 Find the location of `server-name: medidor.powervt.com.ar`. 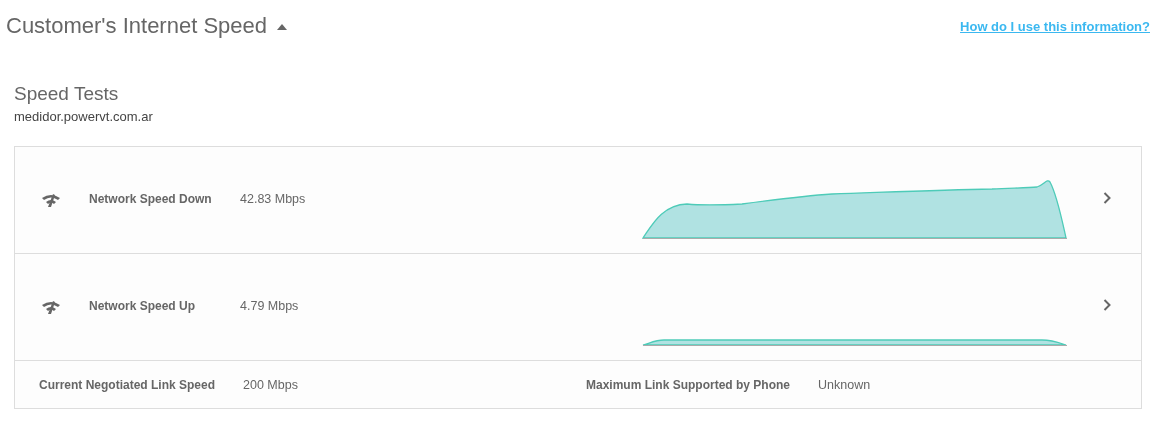

server-name: medidor.powervt.com.ar is located at coordinates (84, 116).